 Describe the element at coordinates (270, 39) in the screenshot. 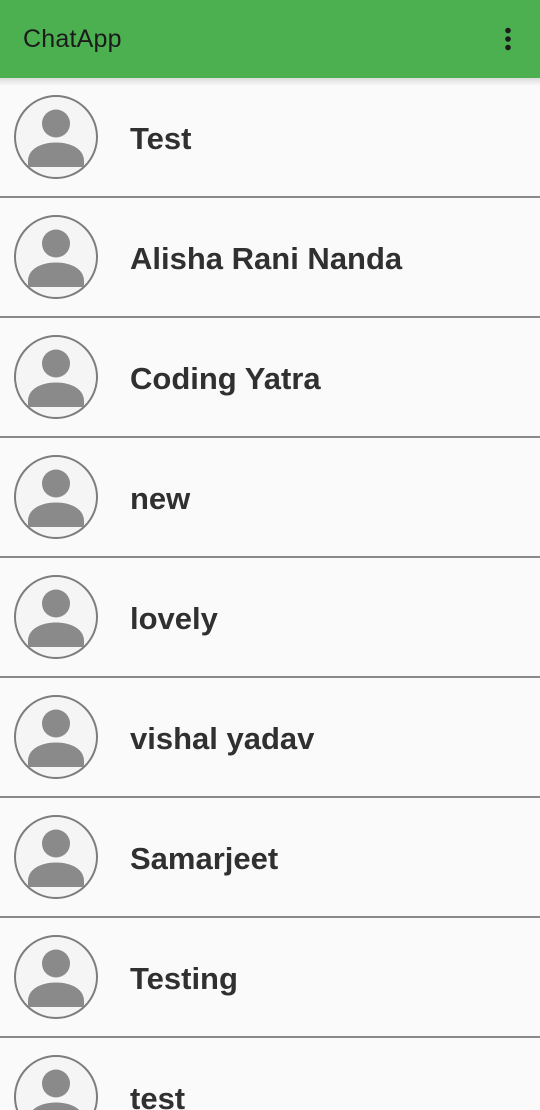

I see `app-bar: ChatApp` at that location.